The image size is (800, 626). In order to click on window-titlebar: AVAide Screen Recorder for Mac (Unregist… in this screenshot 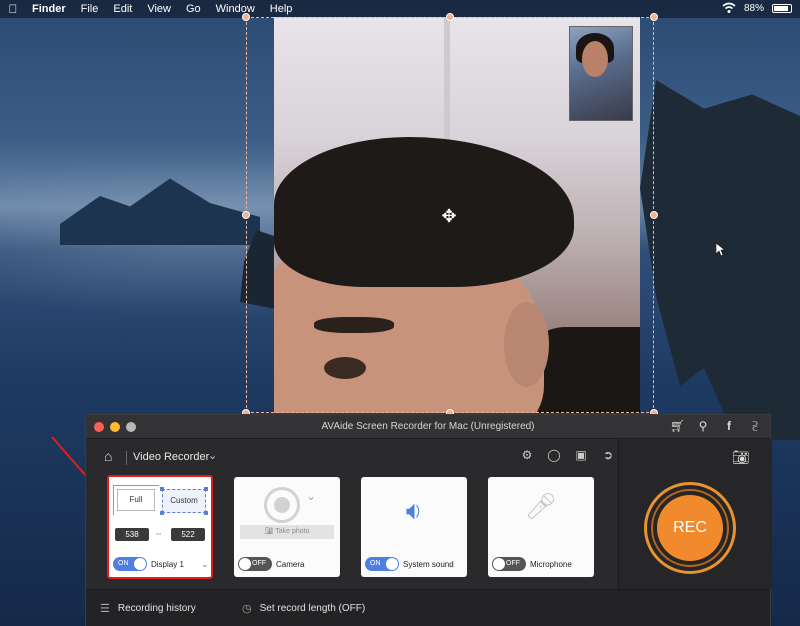, I will do `click(428, 427)`.